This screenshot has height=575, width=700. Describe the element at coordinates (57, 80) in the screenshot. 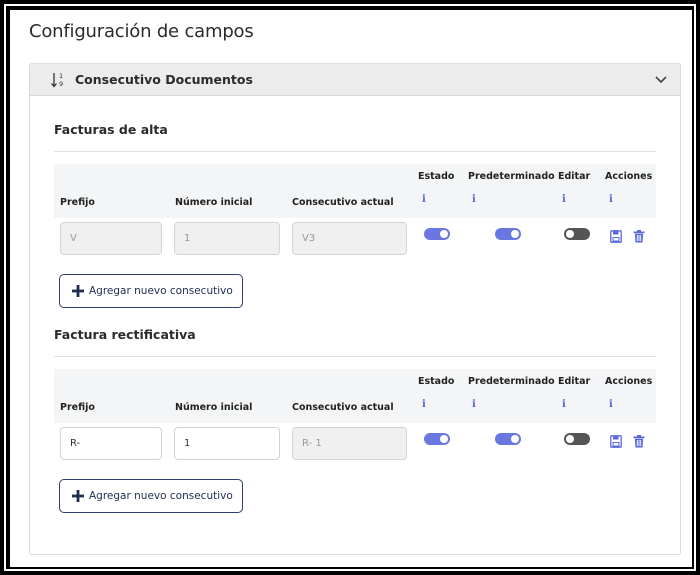

I see `sort-numeric-icon: 1 9` at that location.